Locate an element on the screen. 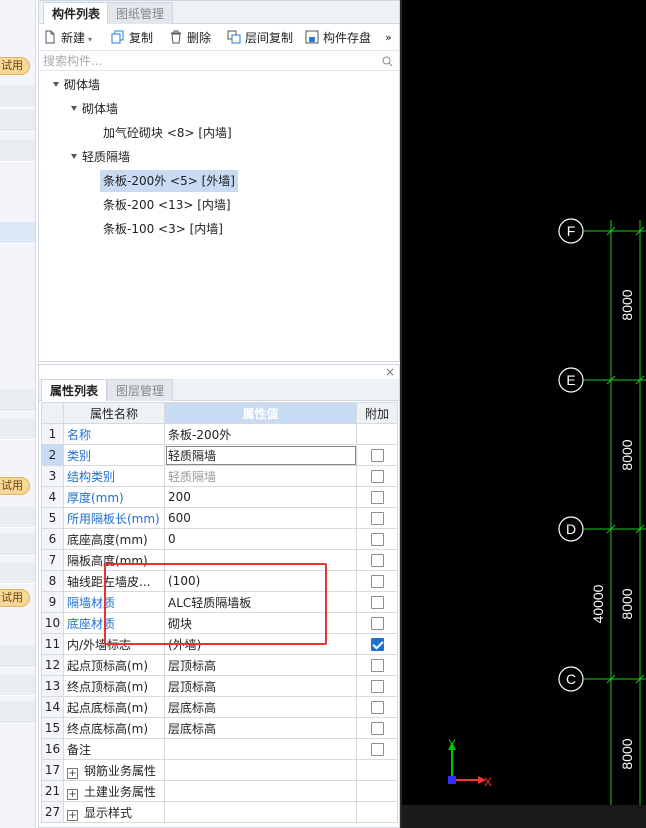 The width and height of the screenshot is (646, 828). property-value: (100) is located at coordinates (260, 581).